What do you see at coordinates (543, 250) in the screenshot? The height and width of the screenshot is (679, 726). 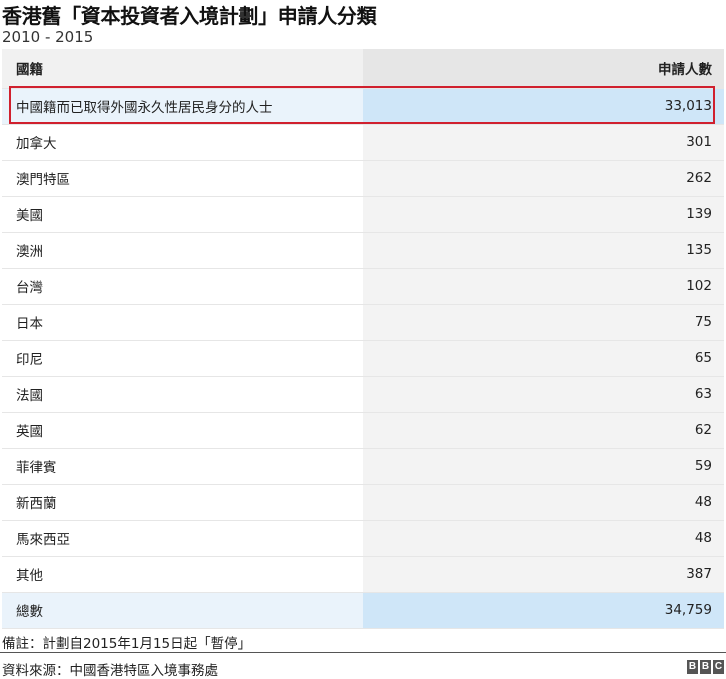 I see `row-count: 135` at bounding box center [543, 250].